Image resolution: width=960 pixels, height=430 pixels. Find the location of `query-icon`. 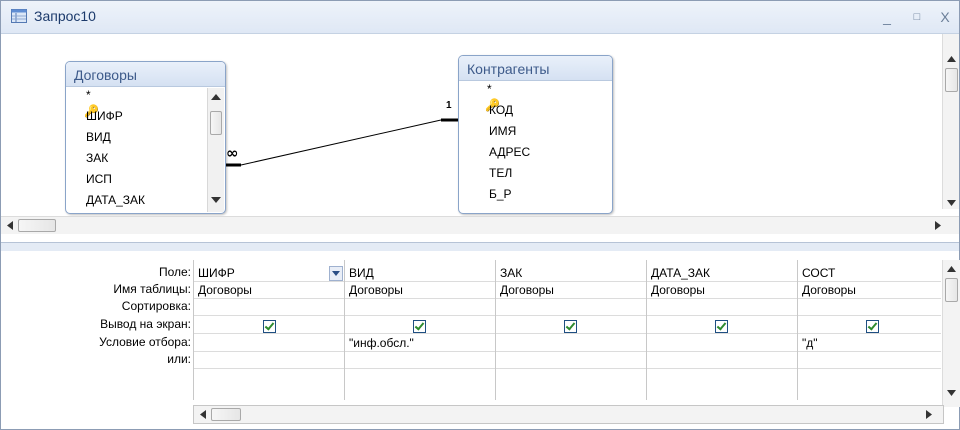

query-icon is located at coordinates (19, 16).